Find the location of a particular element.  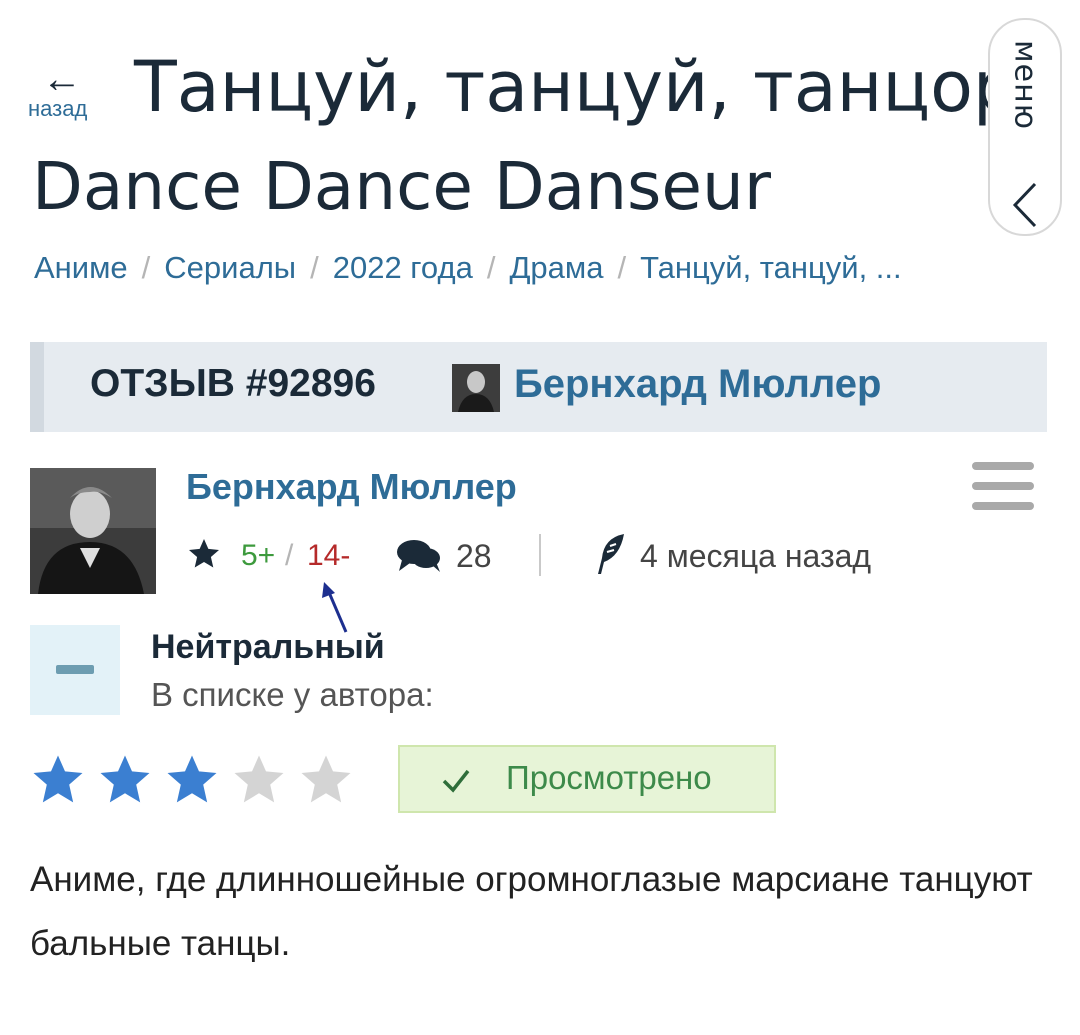

posted-time: 4 месяца назад is located at coordinates (756, 556).